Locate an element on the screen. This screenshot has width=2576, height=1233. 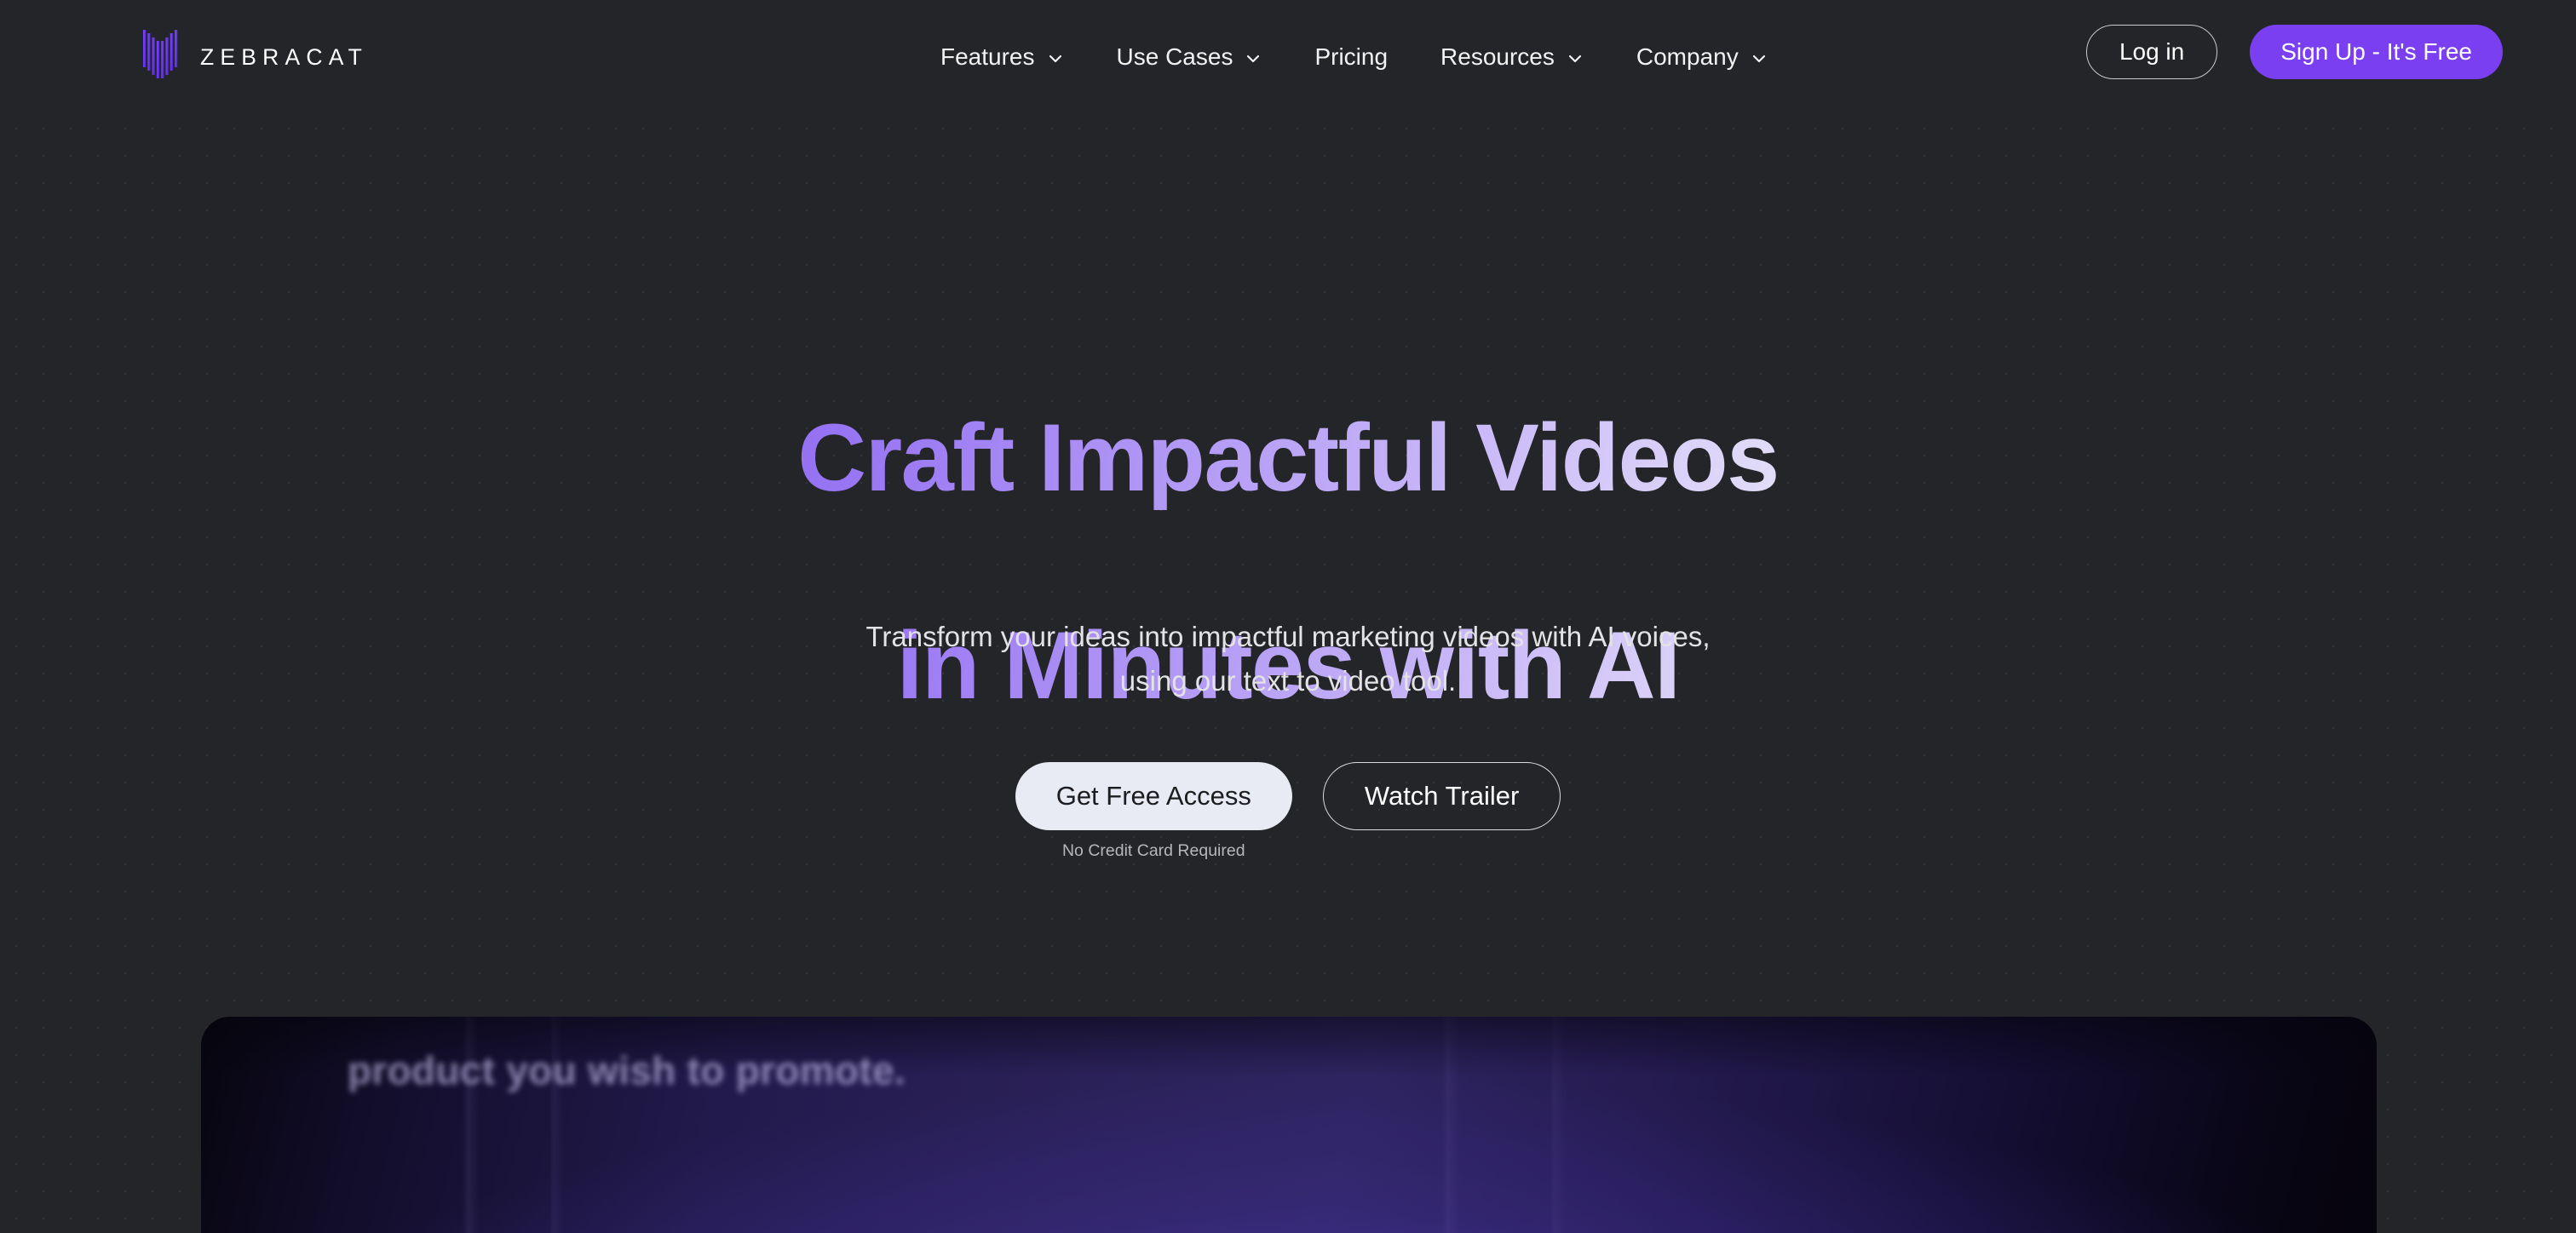
nav-label: Use Cases is located at coordinates (1174, 56).